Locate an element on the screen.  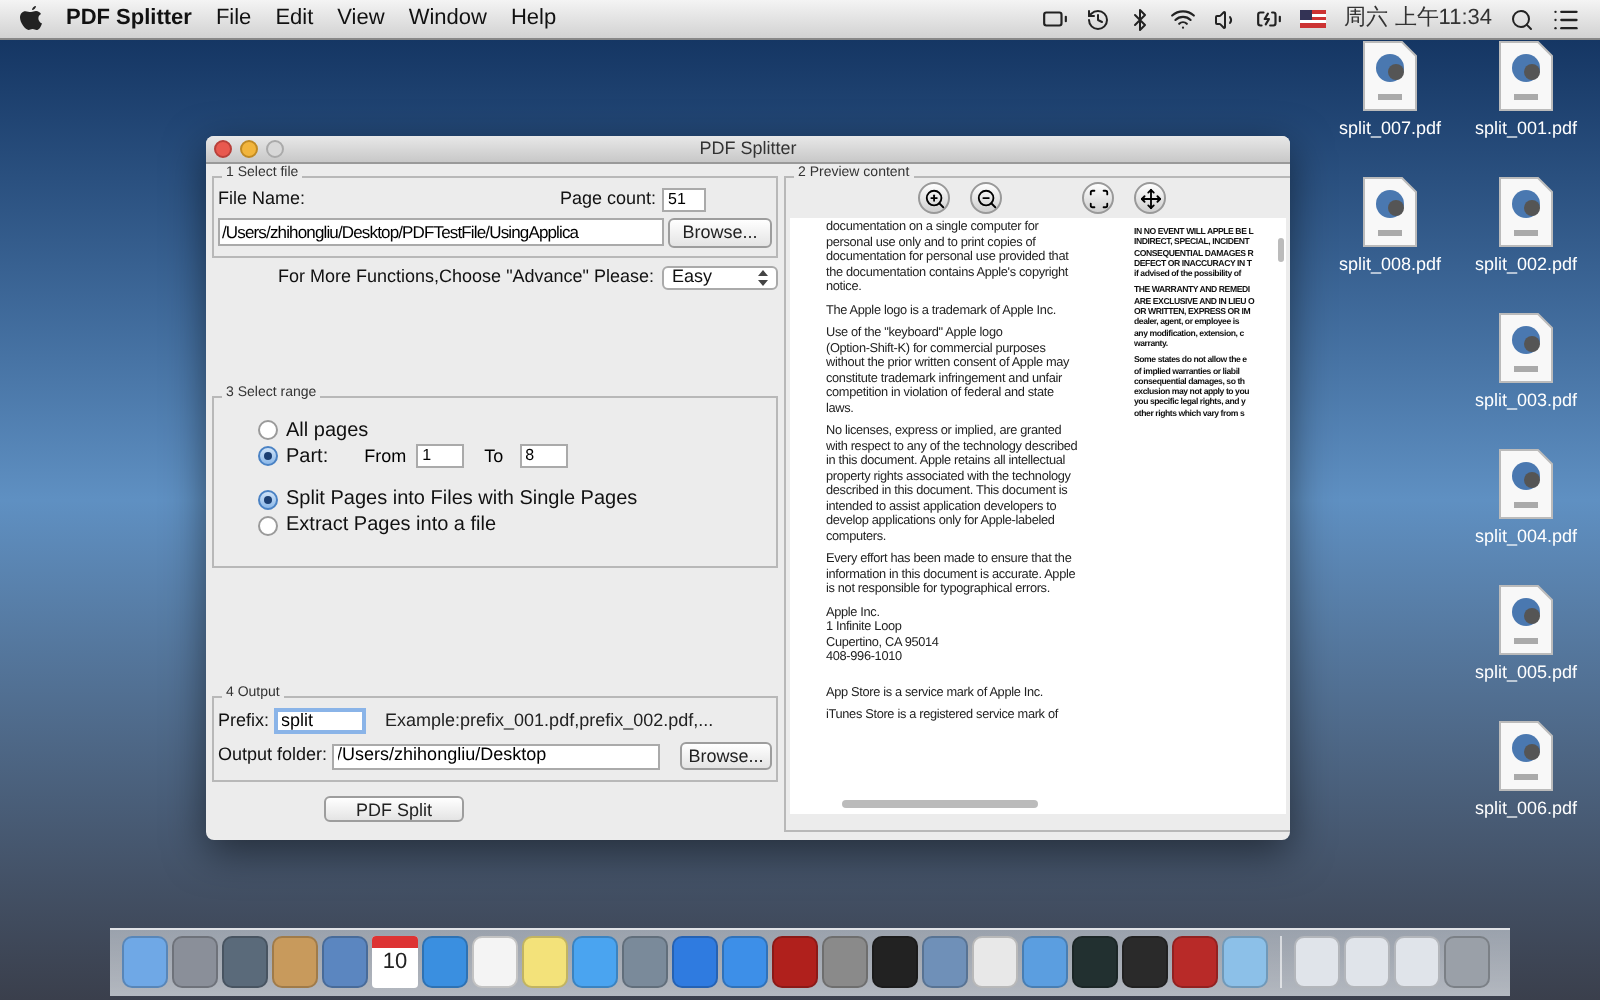
mode-dropdown: Easy is located at coordinates (720, 277).